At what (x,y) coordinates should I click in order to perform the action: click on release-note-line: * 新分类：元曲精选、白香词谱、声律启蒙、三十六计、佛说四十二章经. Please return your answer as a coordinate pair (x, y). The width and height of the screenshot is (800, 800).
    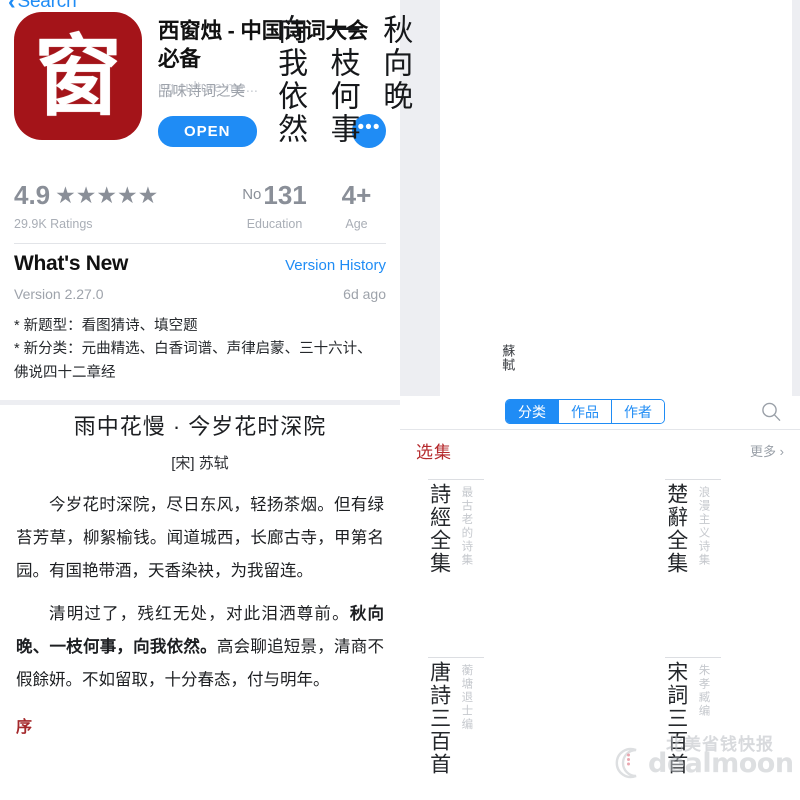
    Looking at the image, I should click on (193, 361).